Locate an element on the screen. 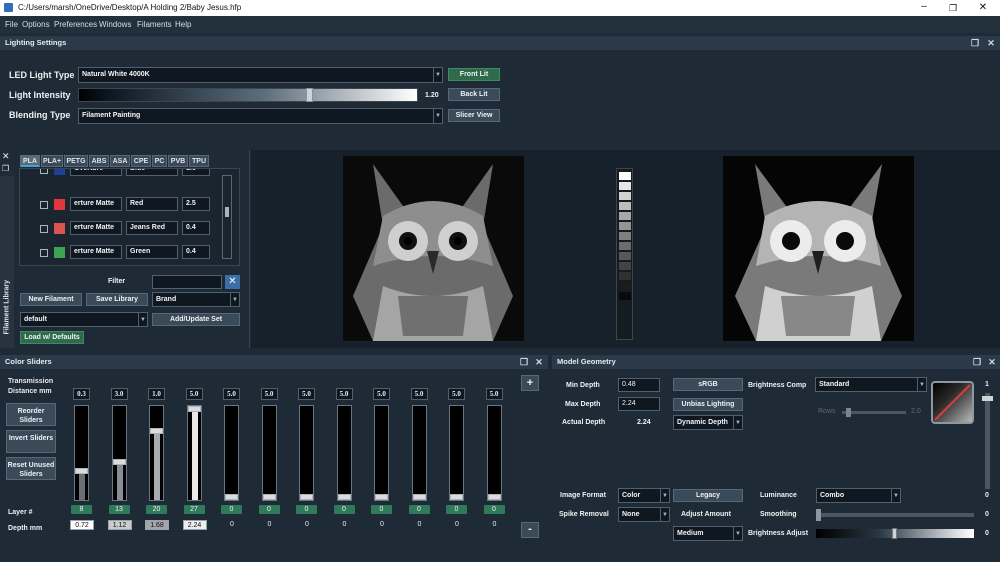 This screenshot has height=562, width=1000. legacy-button: Legacy is located at coordinates (708, 495).